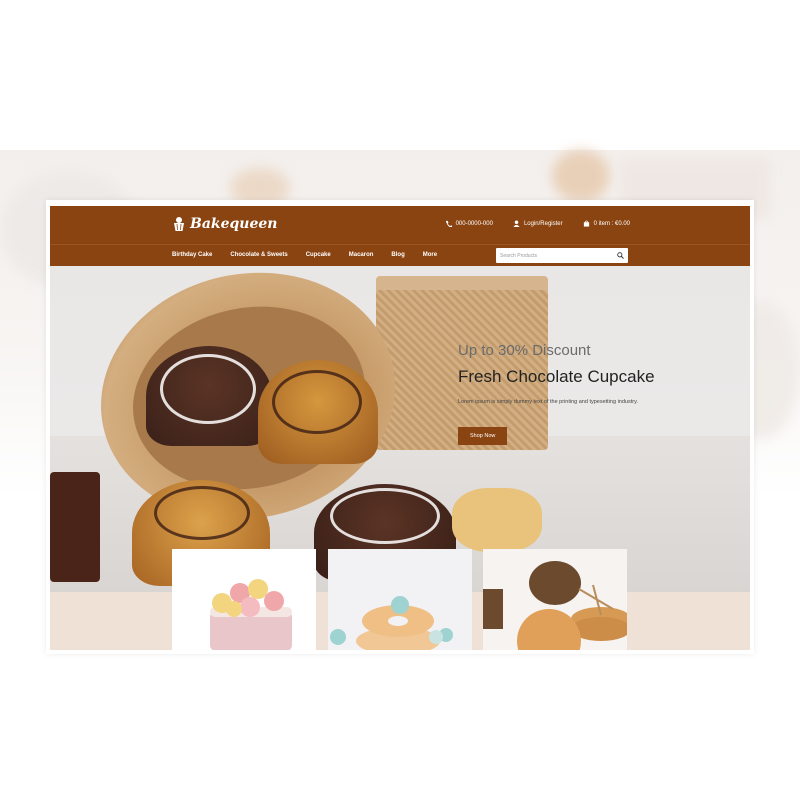  Describe the element at coordinates (543, 223) in the screenshot. I see `login-text: Login/Register` at that location.